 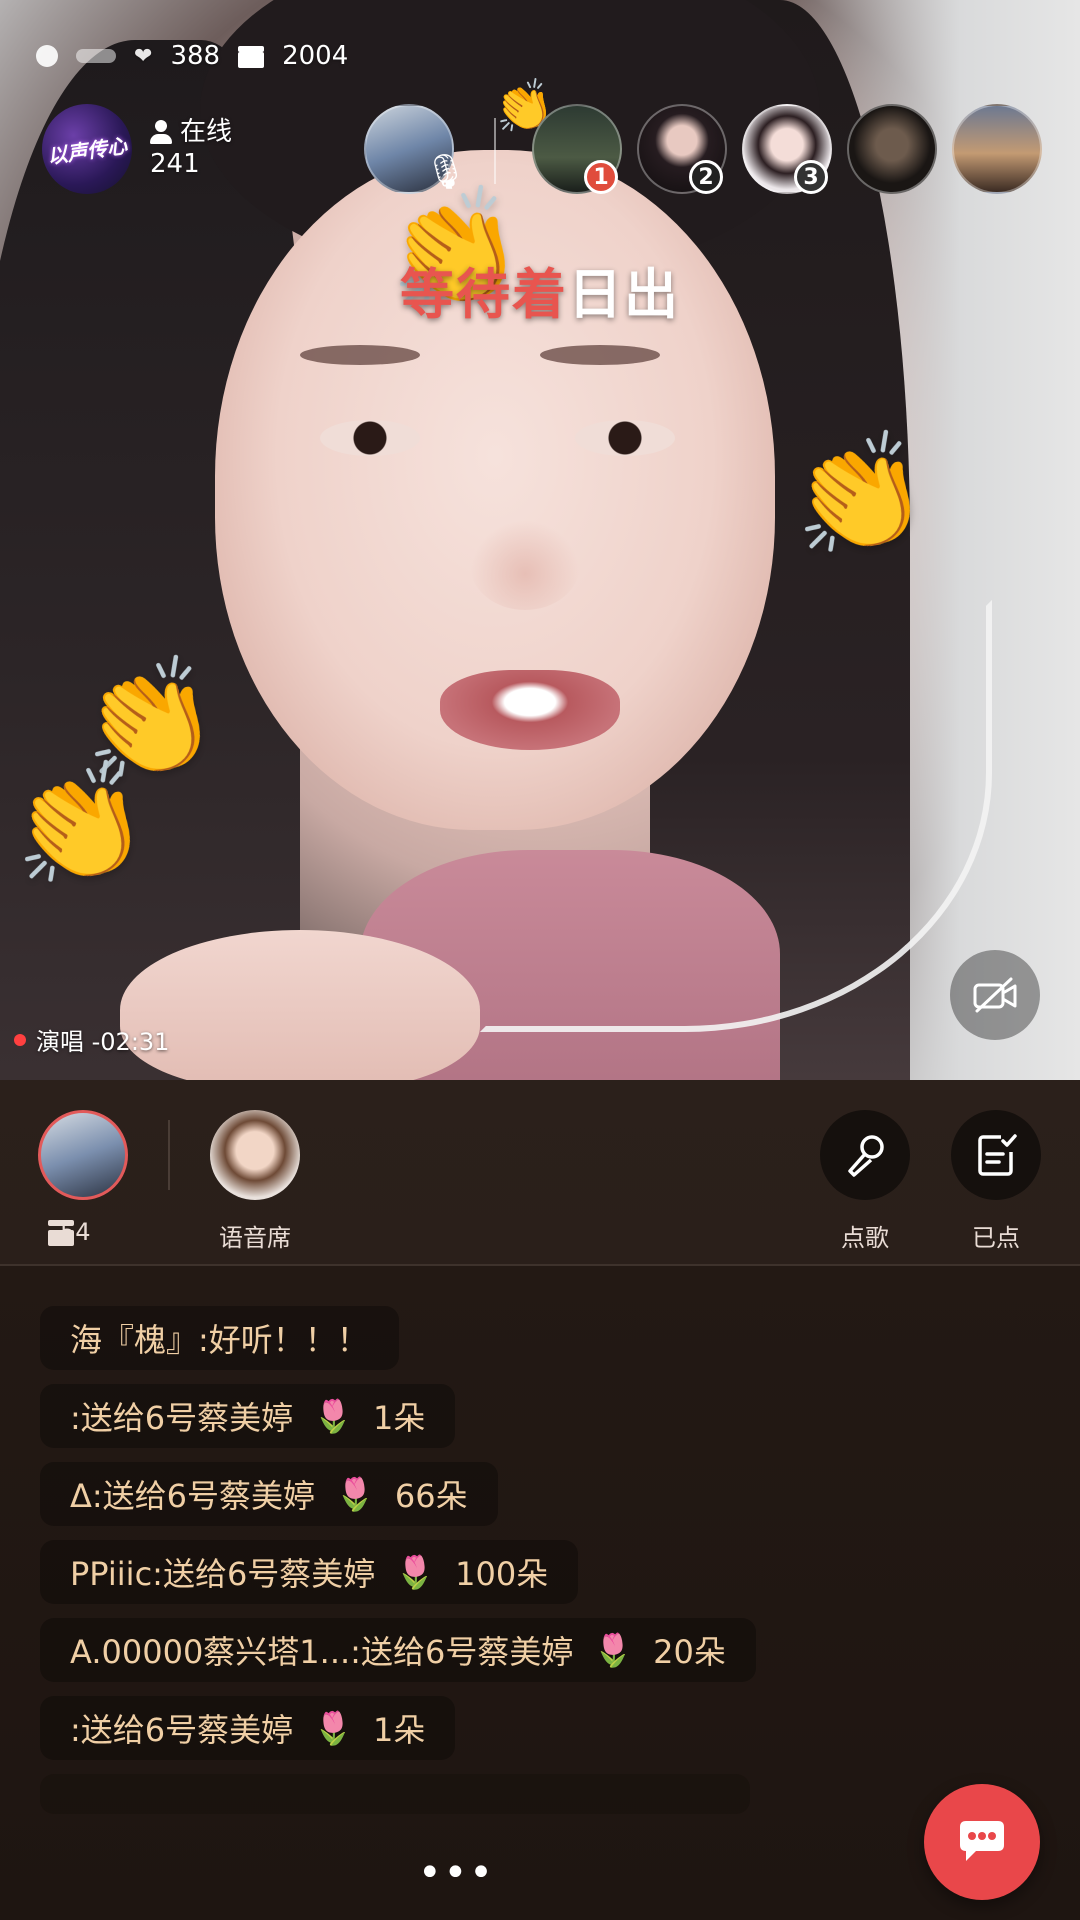 What do you see at coordinates (370, 438) in the screenshot?
I see `eye-left` at bounding box center [370, 438].